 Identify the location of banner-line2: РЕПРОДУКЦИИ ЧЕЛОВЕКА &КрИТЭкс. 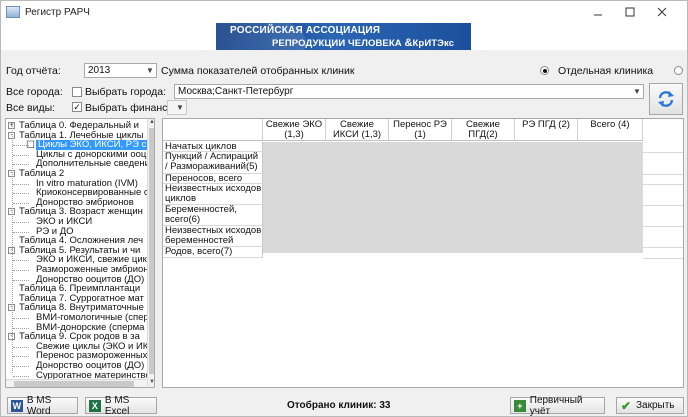
(363, 43).